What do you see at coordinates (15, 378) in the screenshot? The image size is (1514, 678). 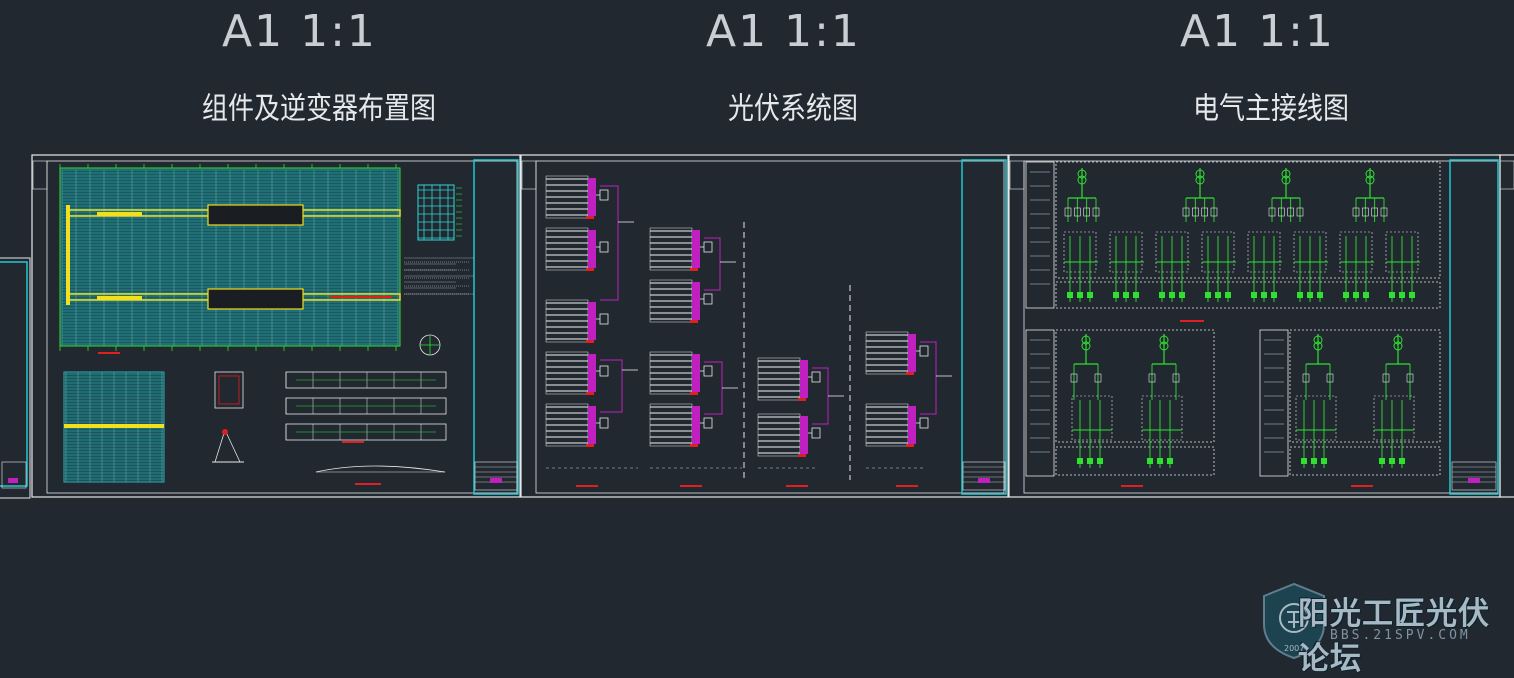 I see `partial-sheet-left` at bounding box center [15, 378].